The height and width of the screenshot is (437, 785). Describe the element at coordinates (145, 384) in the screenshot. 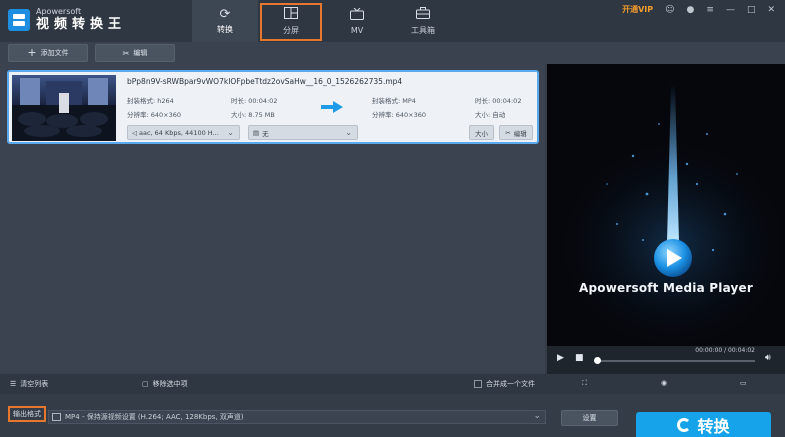

I see `remove-icon: ▢` at that location.